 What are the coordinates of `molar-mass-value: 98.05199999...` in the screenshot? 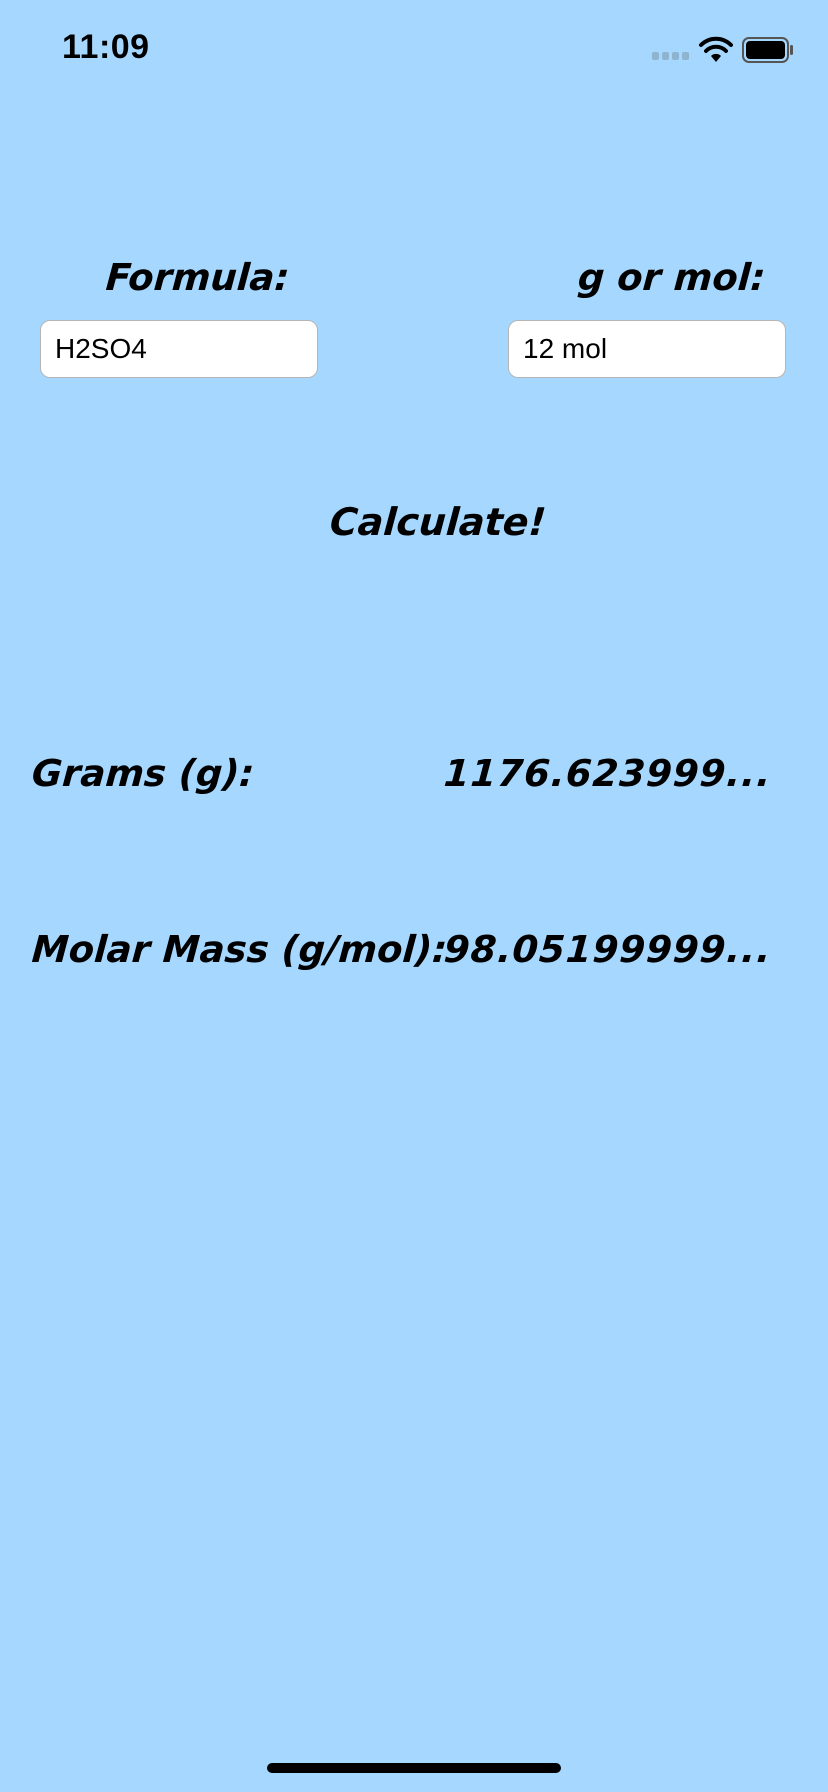 It's located at (608, 949).